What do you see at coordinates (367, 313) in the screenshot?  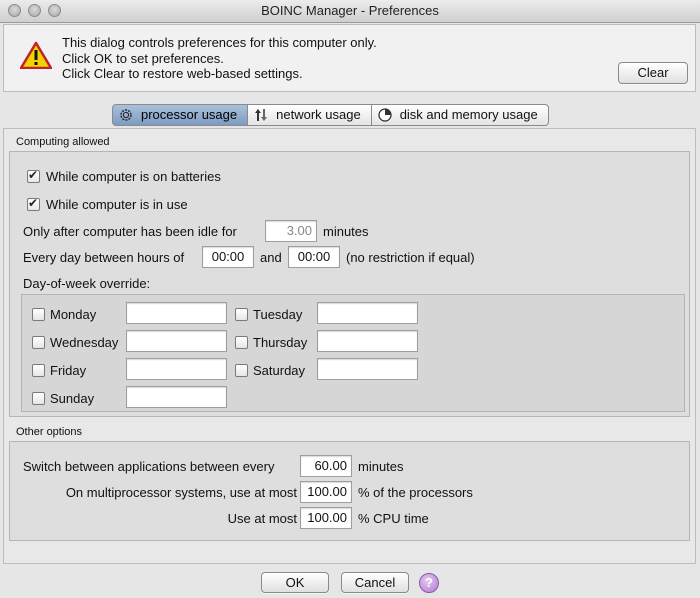 I see `tuesday-hours-field` at bounding box center [367, 313].